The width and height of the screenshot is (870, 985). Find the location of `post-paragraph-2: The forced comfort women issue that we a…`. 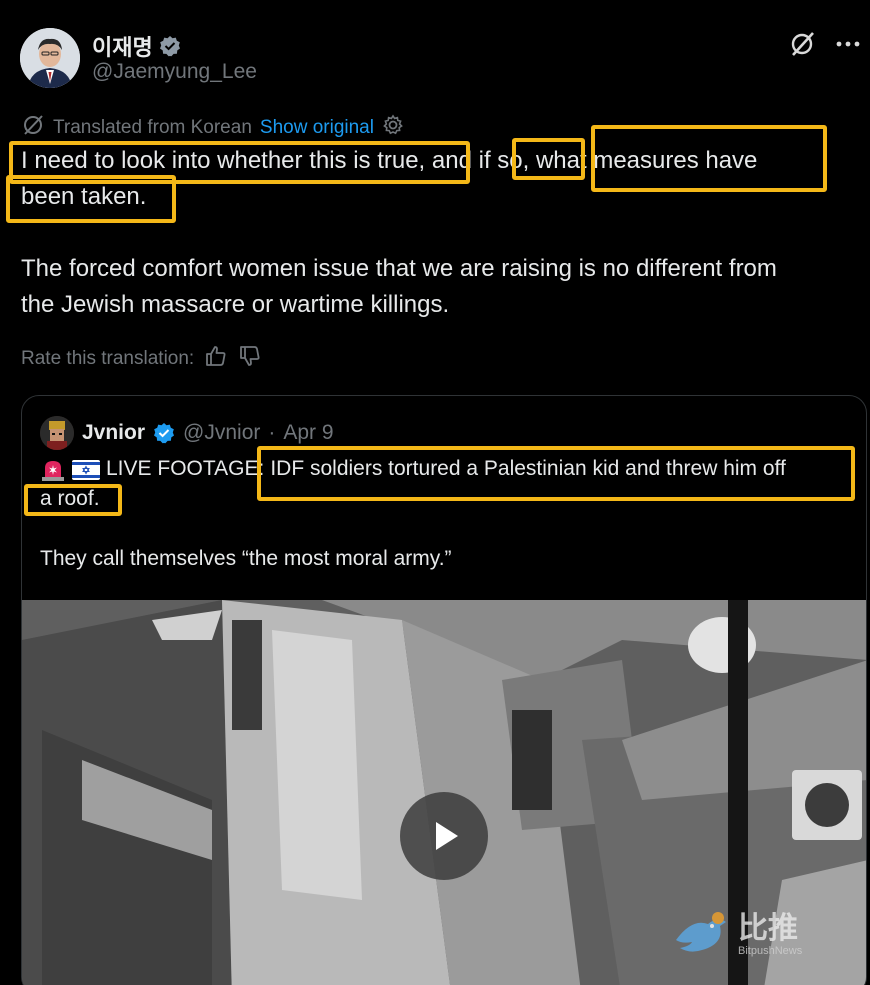

post-paragraph-2: The forced comfort women issue that we a… is located at coordinates (399, 286).